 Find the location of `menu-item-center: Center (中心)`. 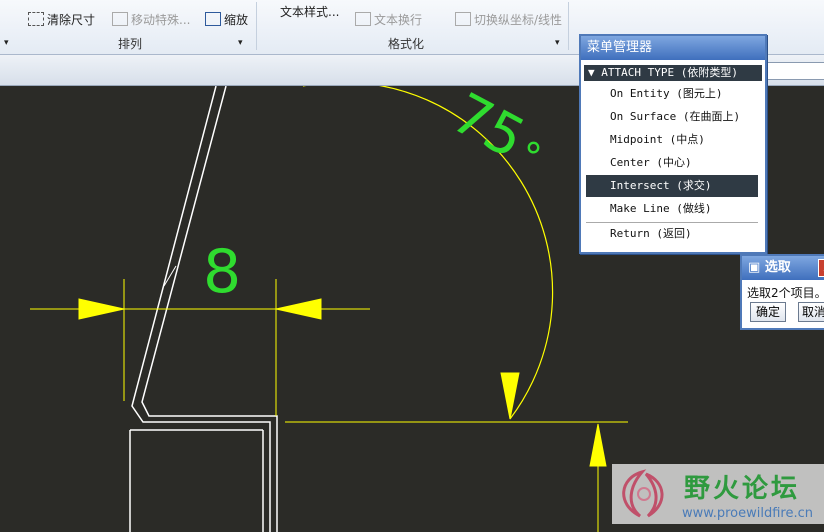

menu-item-center: Center (中心) is located at coordinates (672, 163).